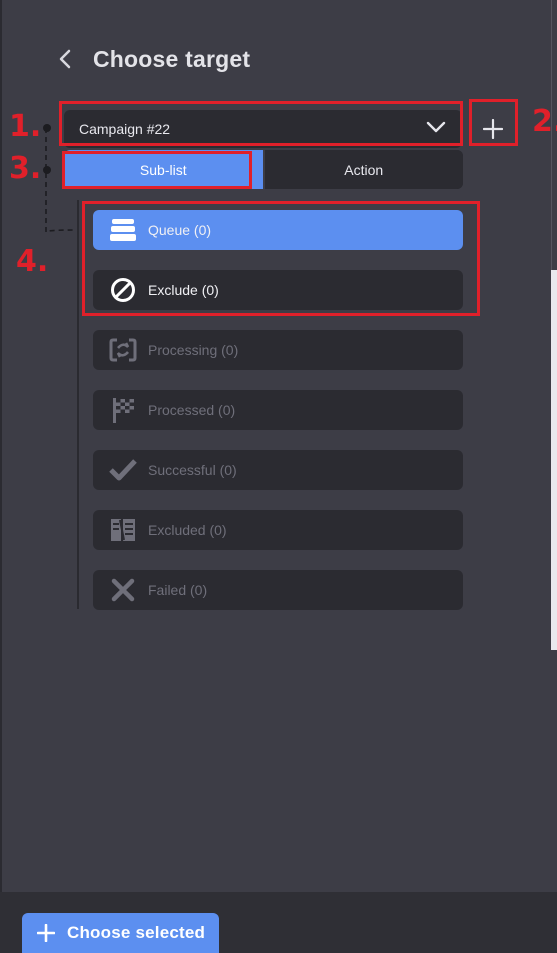  I want to click on plus-icon, so click(47, 933).